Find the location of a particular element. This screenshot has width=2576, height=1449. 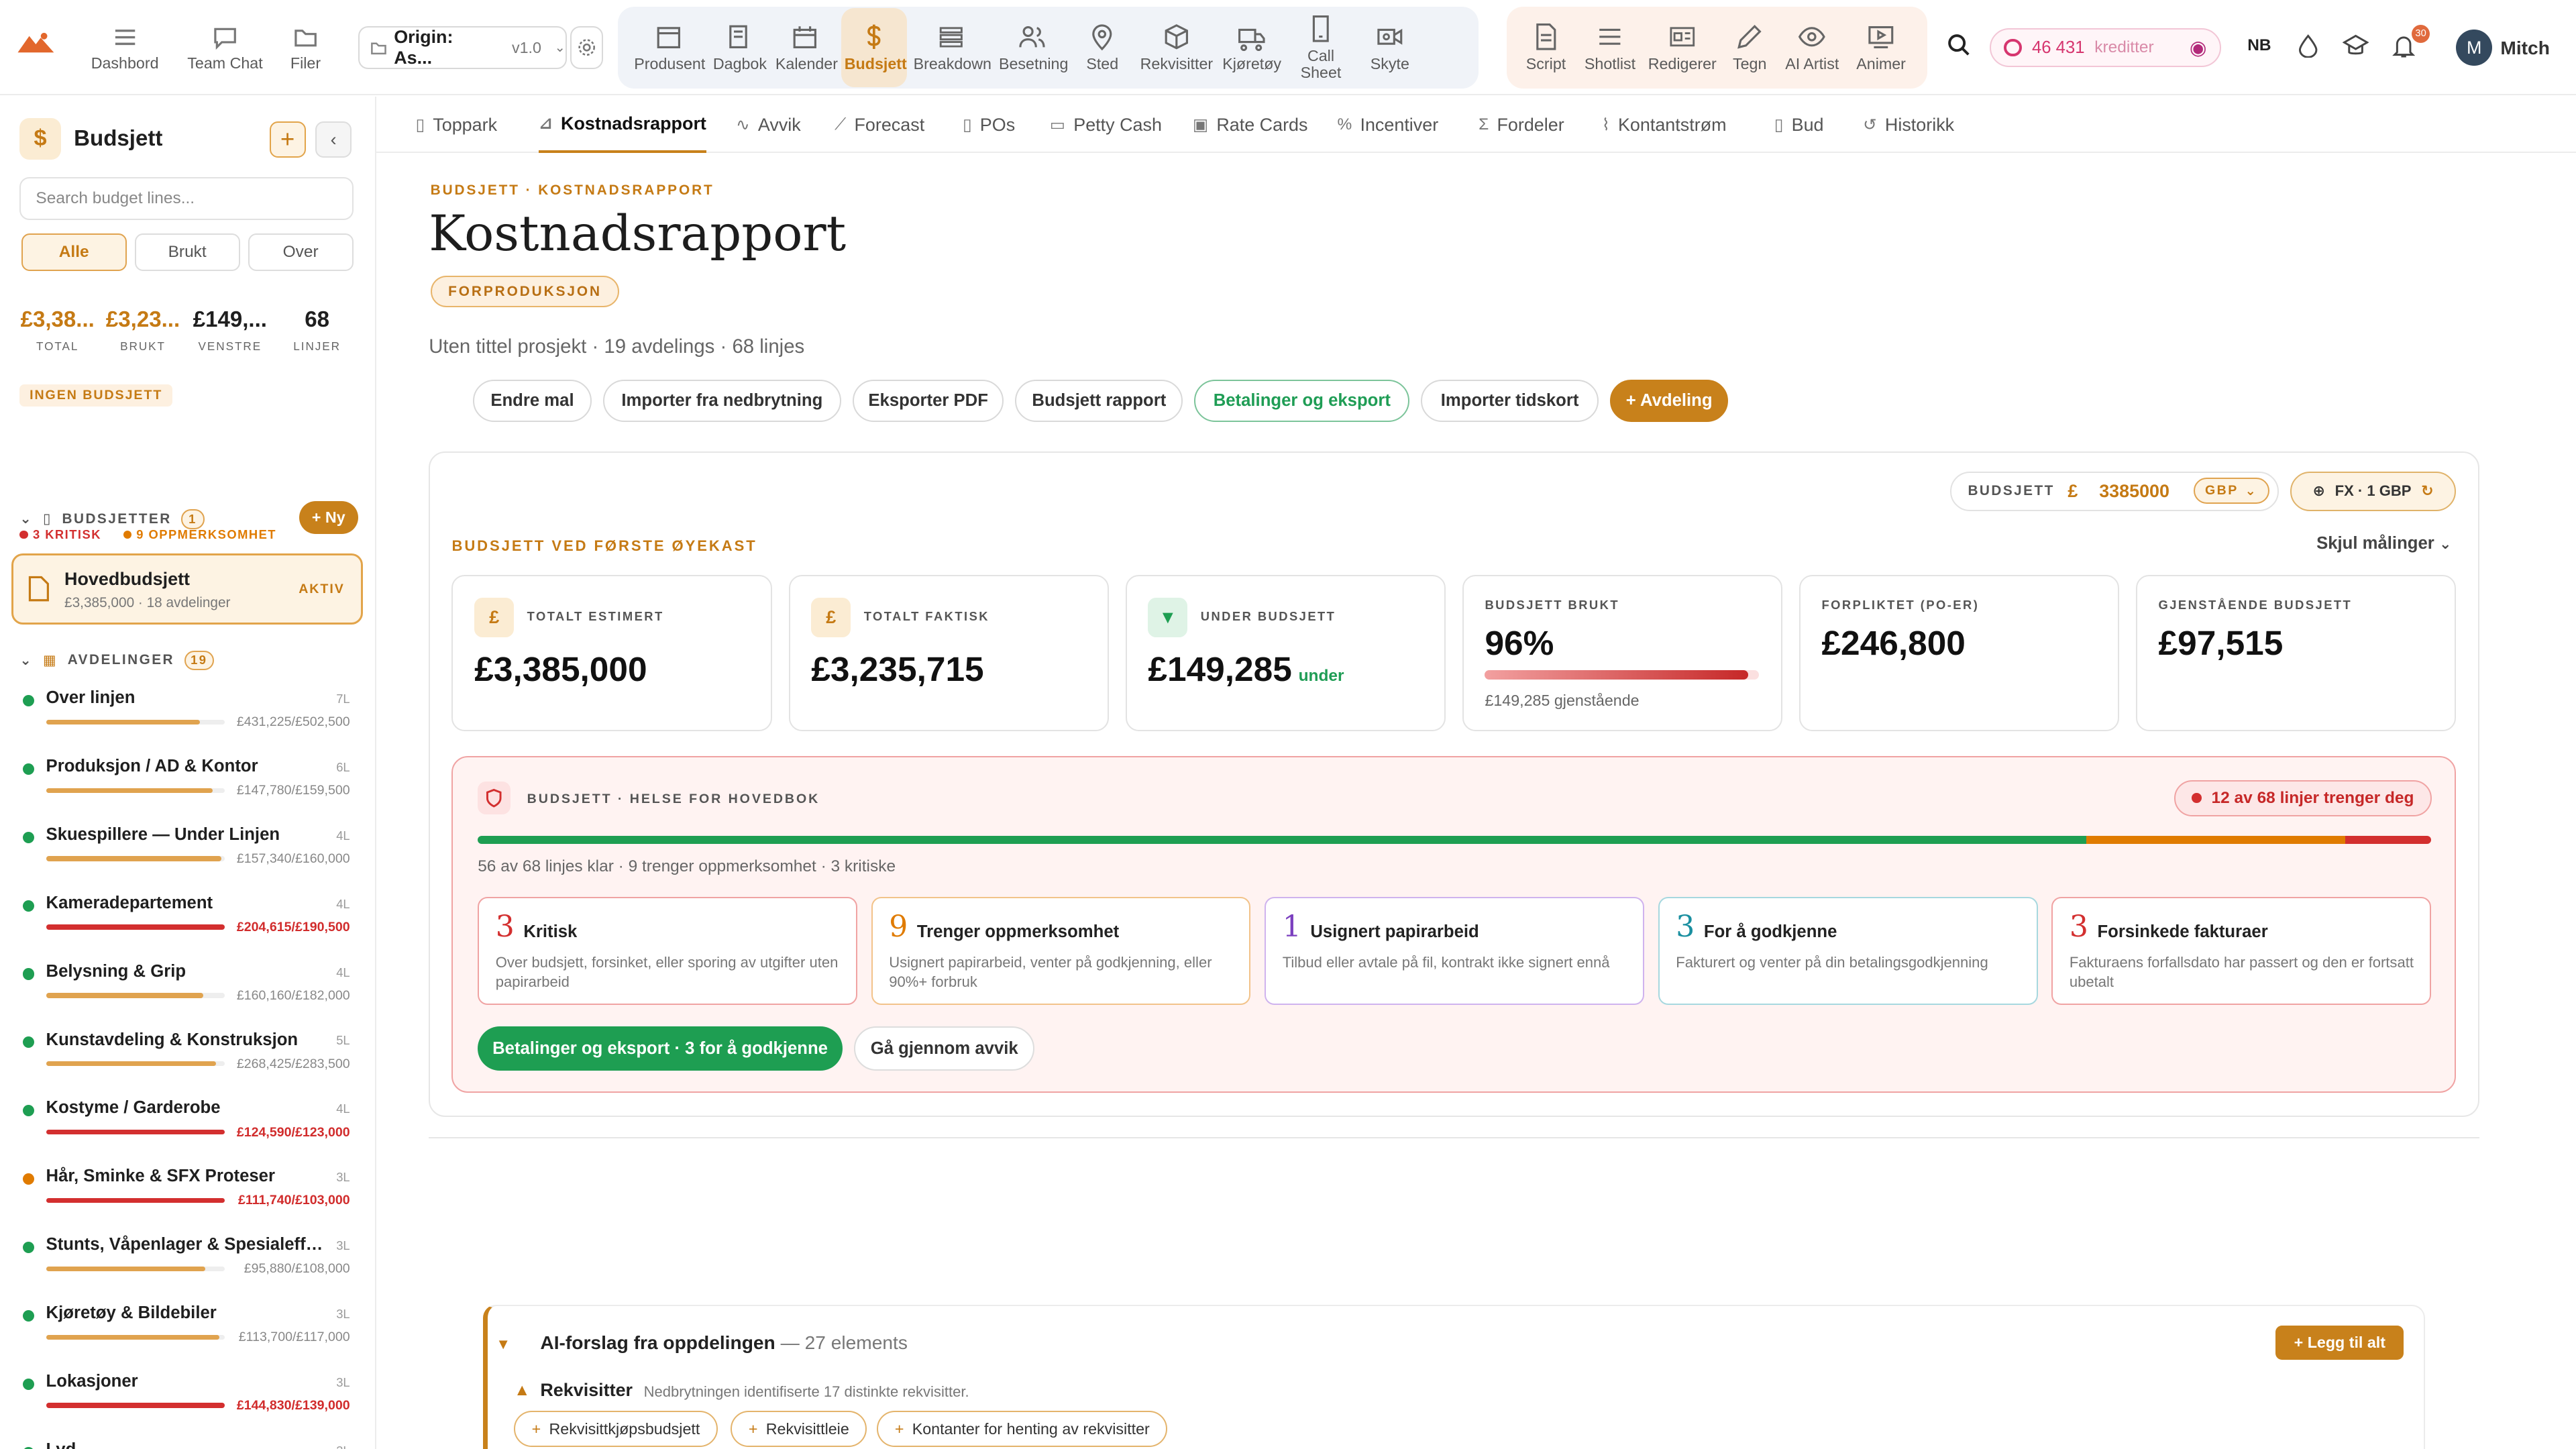

plus-icon: + is located at coordinates (753, 1428).